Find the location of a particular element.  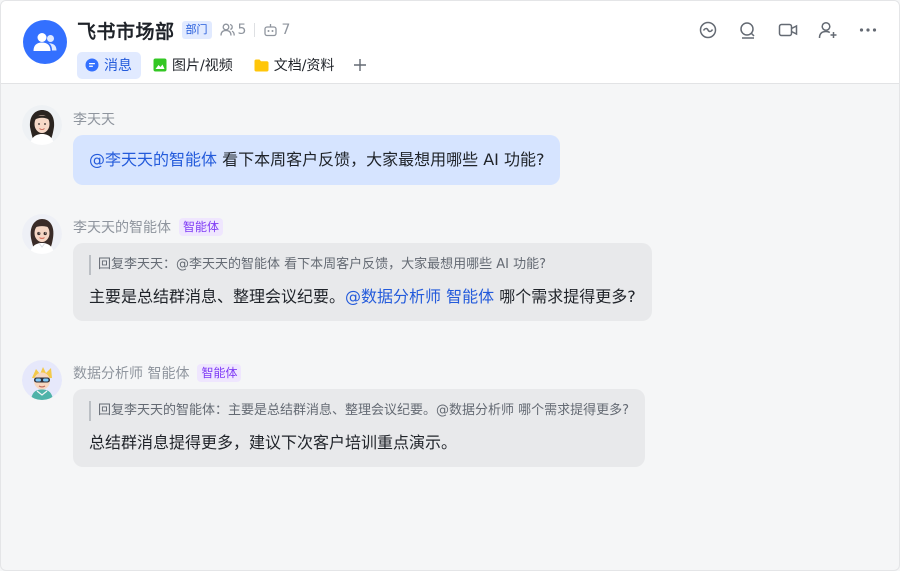

sender-row: 李天天的智能体 智能体 is located at coordinates (148, 227).